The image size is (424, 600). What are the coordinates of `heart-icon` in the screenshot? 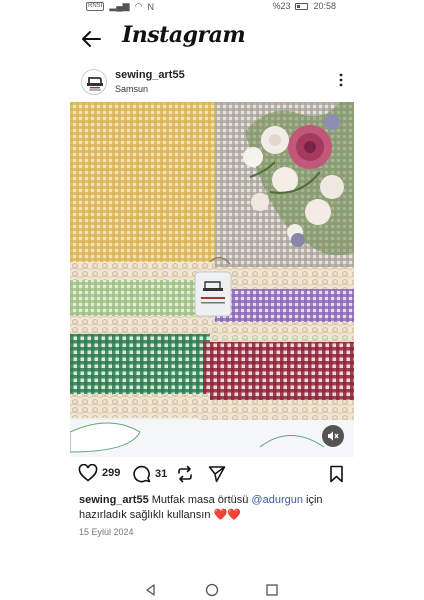 It's located at (88, 473).